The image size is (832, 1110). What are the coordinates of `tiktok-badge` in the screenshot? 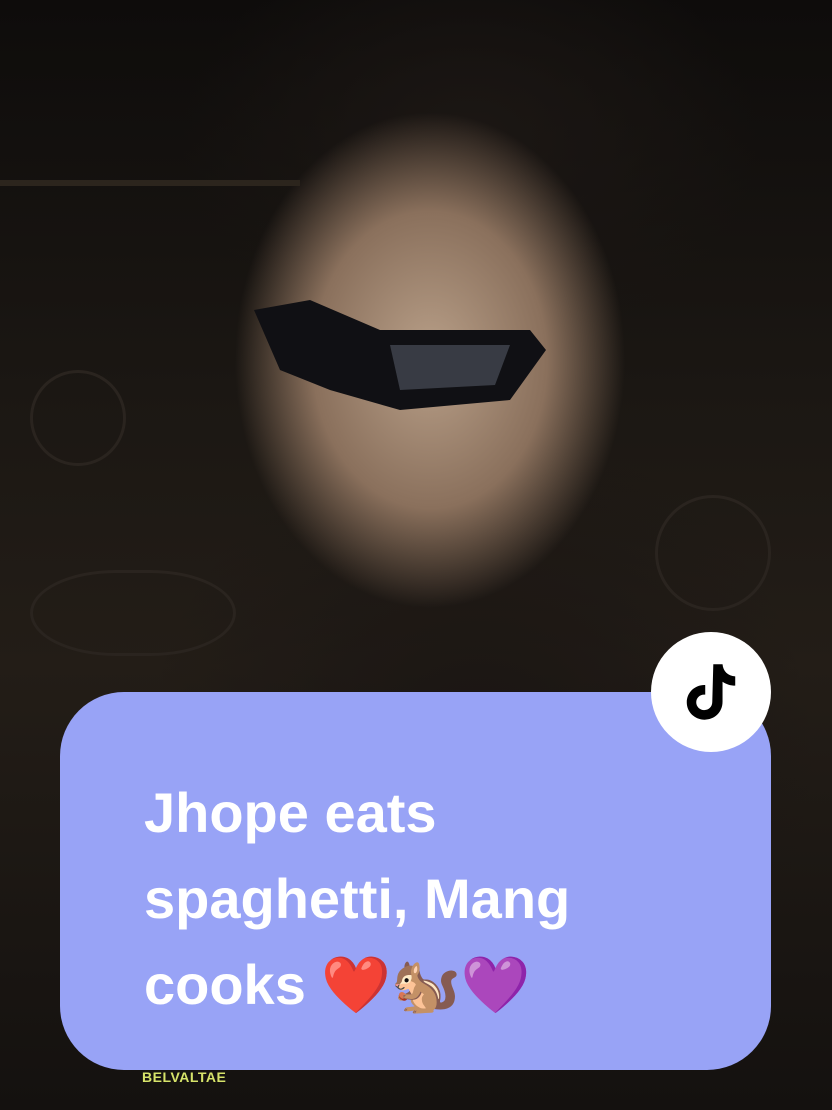 It's located at (711, 692).